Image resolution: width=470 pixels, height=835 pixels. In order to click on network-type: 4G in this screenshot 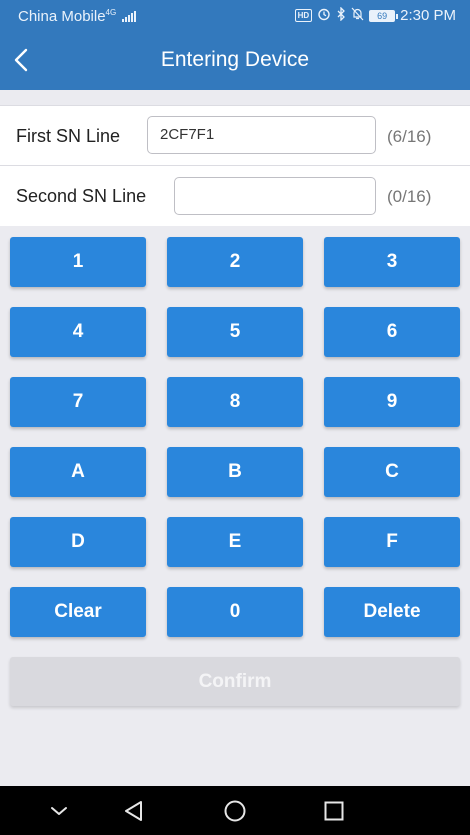, I will do `click(111, 12)`.